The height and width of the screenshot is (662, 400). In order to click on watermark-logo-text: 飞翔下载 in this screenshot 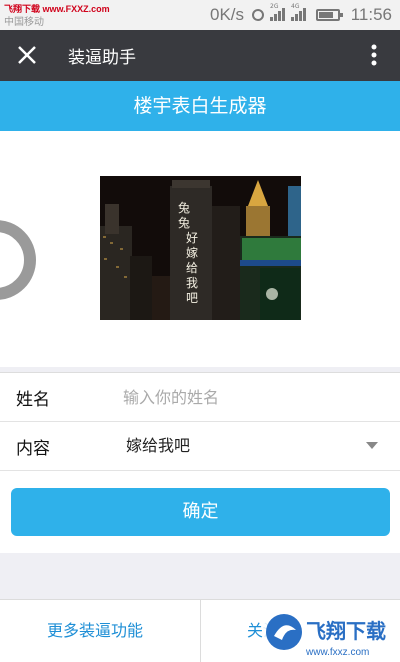, I will do `click(346, 631)`.